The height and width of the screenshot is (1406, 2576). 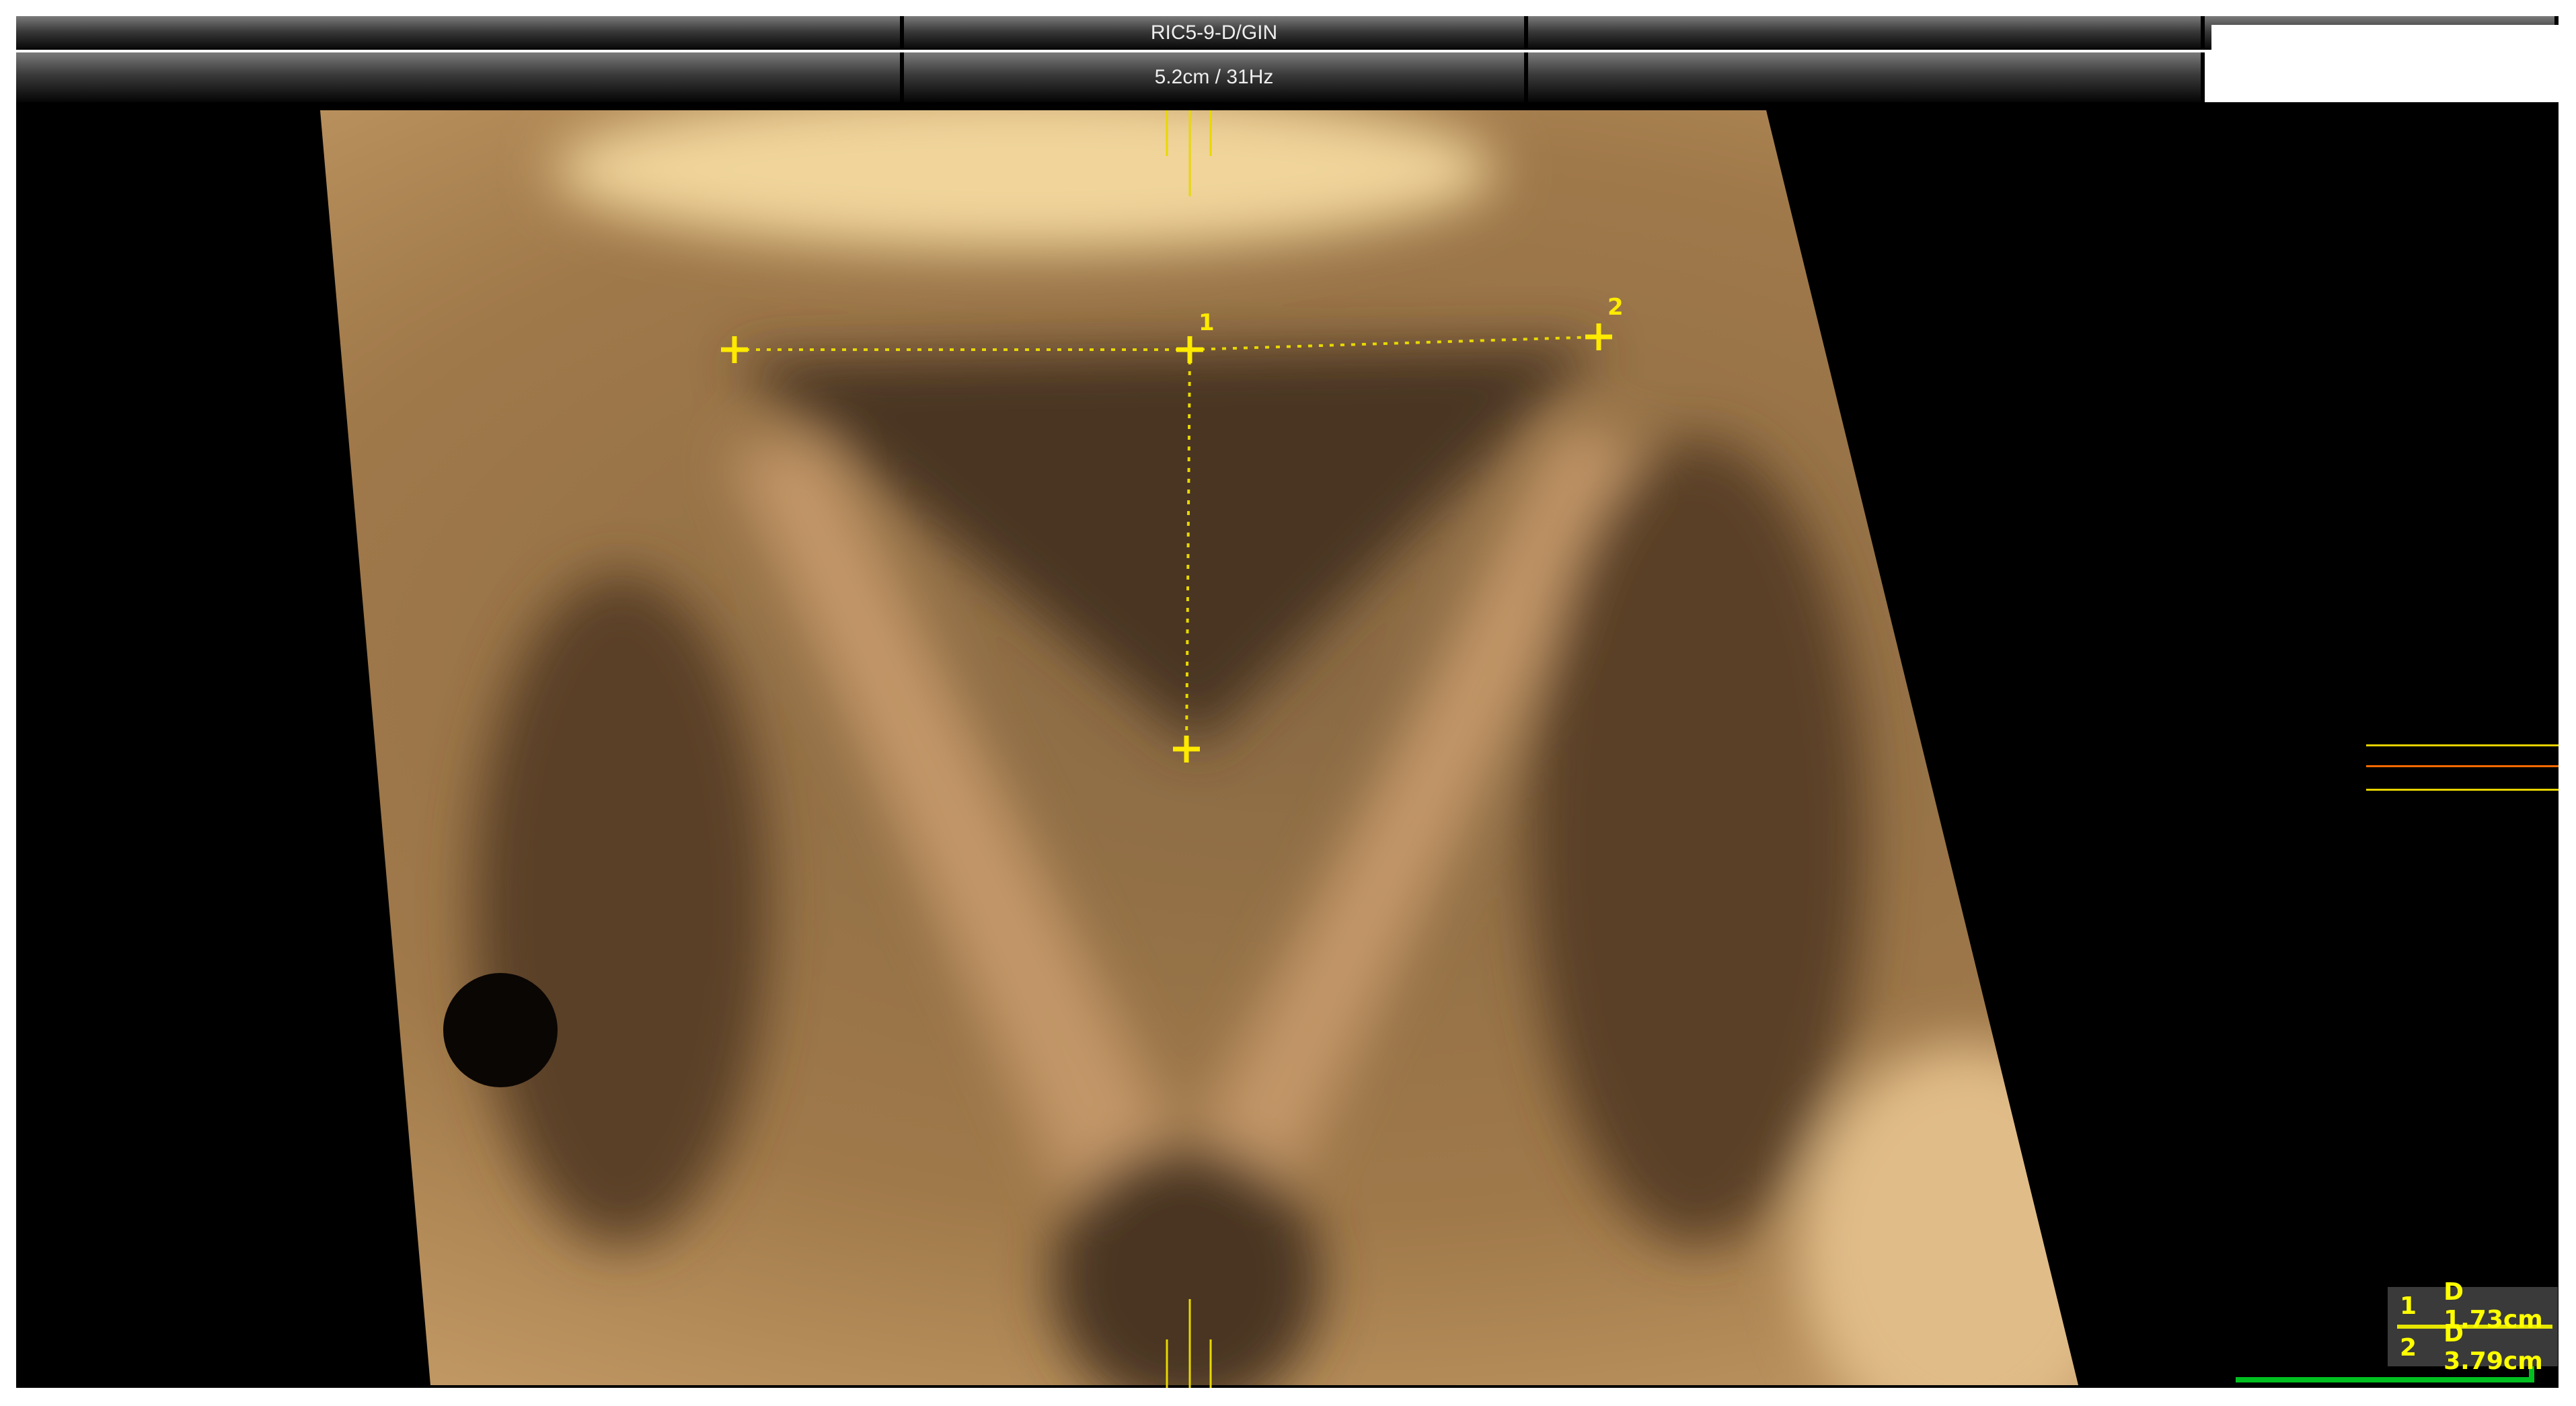 I want to click on result-row: 1 D 1.73cm, so click(x=2473, y=1305).